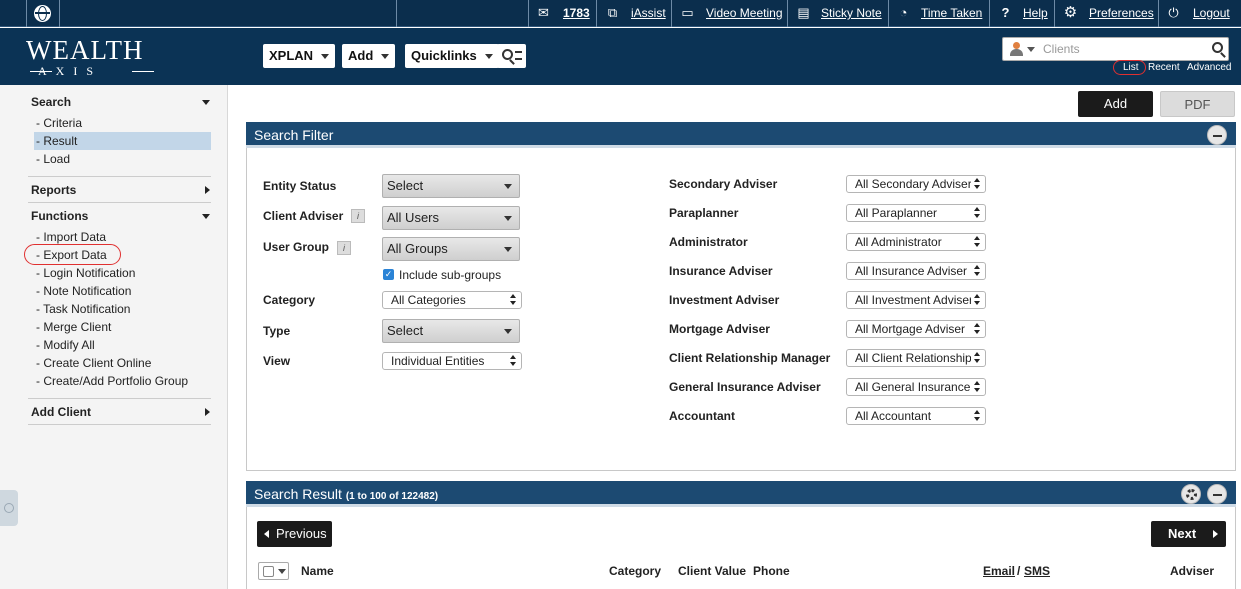  I want to click on settings-button, so click(1191, 494).